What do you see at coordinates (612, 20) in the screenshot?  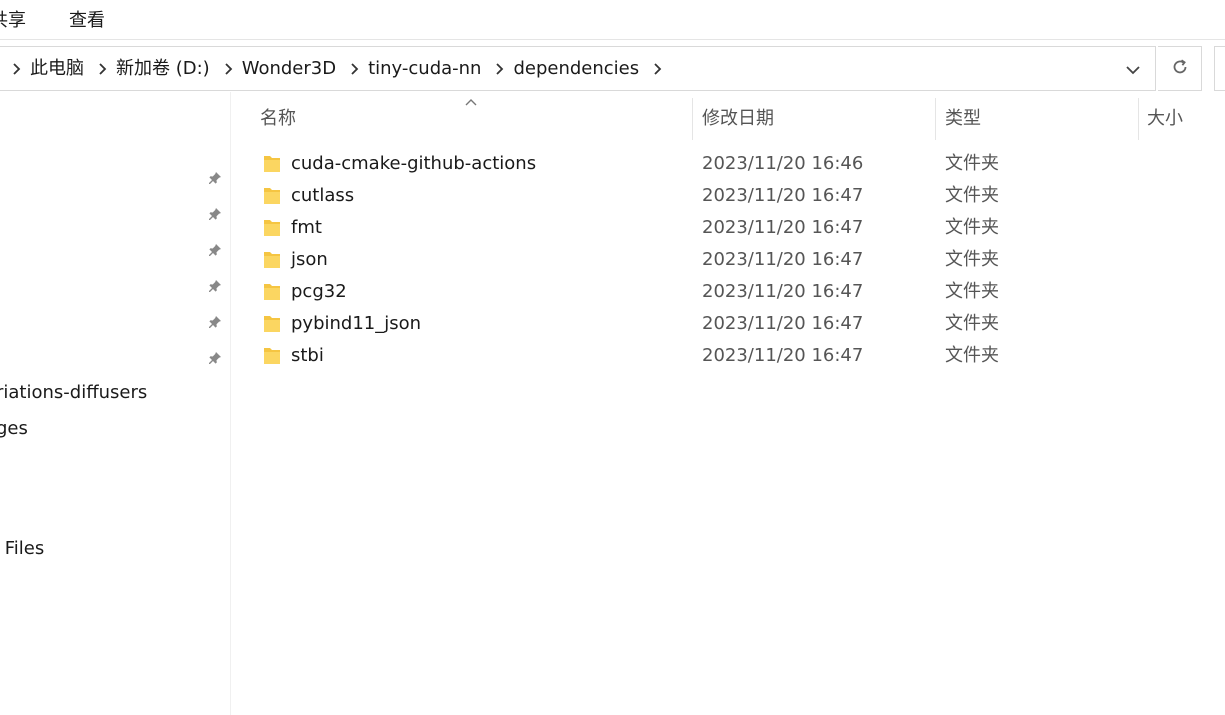 I see `ribbon-bar: 共享 查看` at bounding box center [612, 20].